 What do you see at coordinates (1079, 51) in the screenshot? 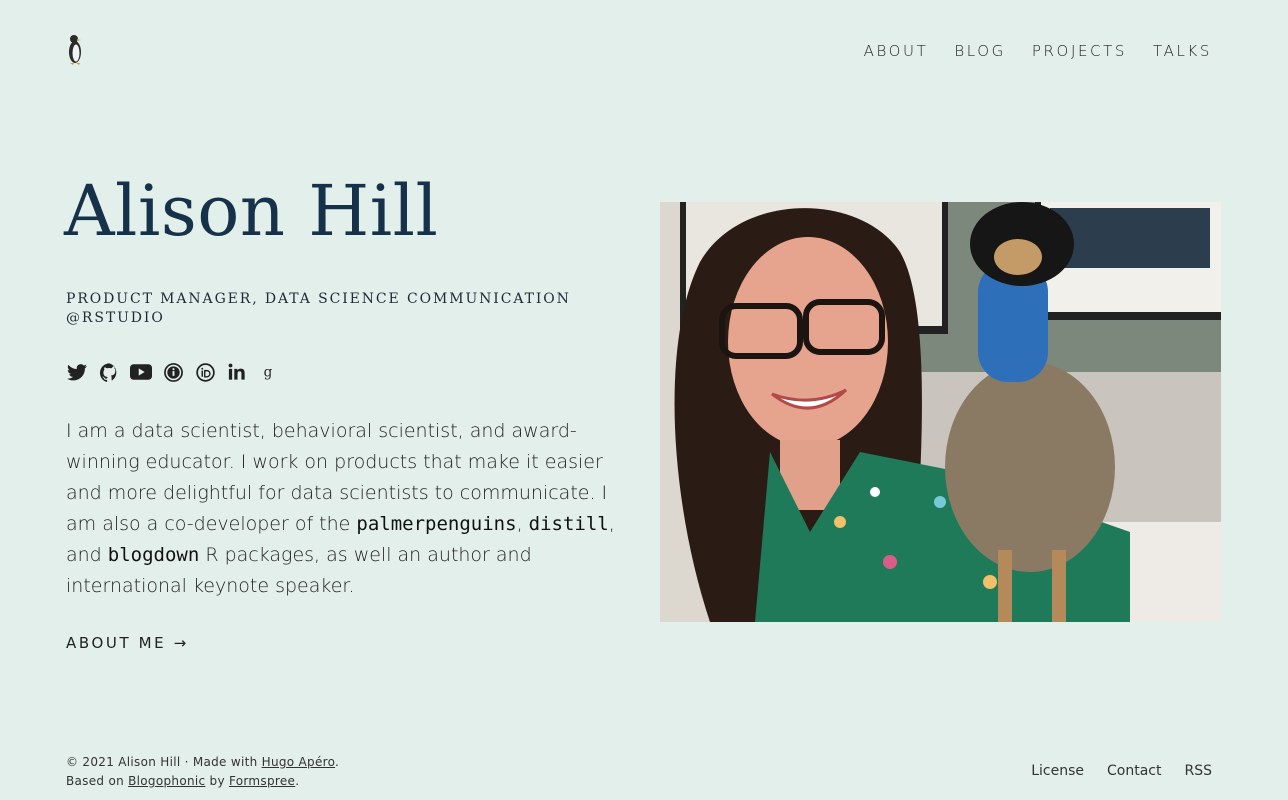
I see `nav-projects: PROJECTS` at bounding box center [1079, 51].